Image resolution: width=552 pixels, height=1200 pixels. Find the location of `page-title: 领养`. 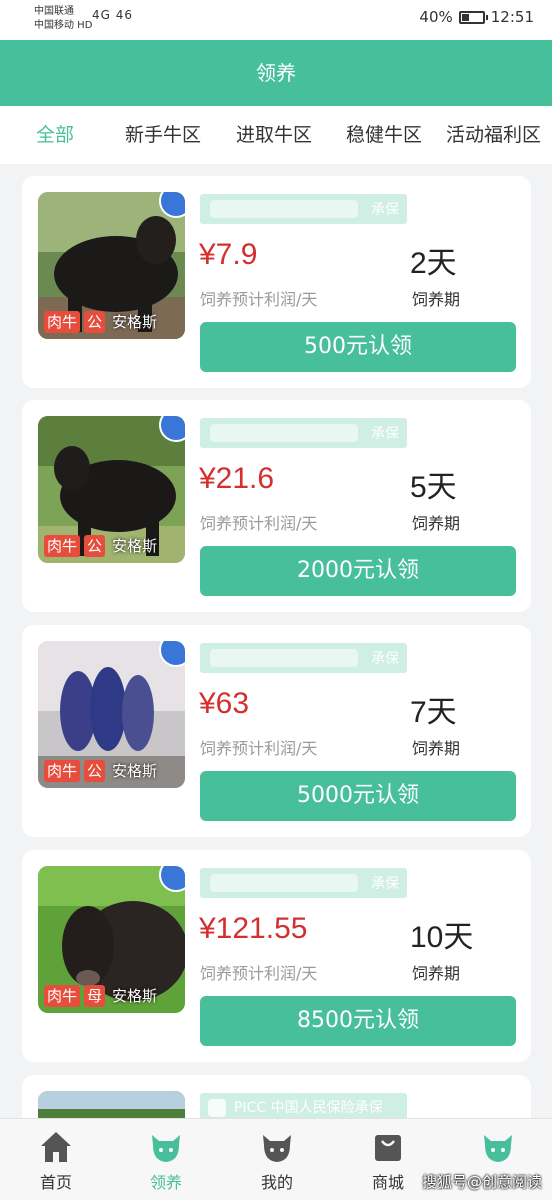

page-title: 领养 is located at coordinates (276, 73).